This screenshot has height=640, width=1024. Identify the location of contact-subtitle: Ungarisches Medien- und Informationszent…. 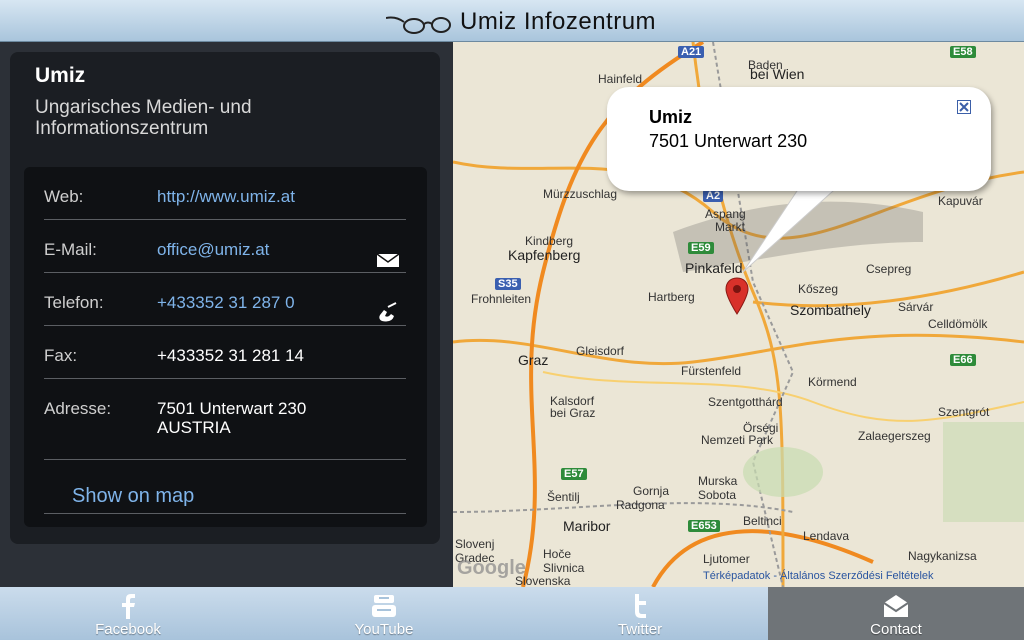
(143, 118).